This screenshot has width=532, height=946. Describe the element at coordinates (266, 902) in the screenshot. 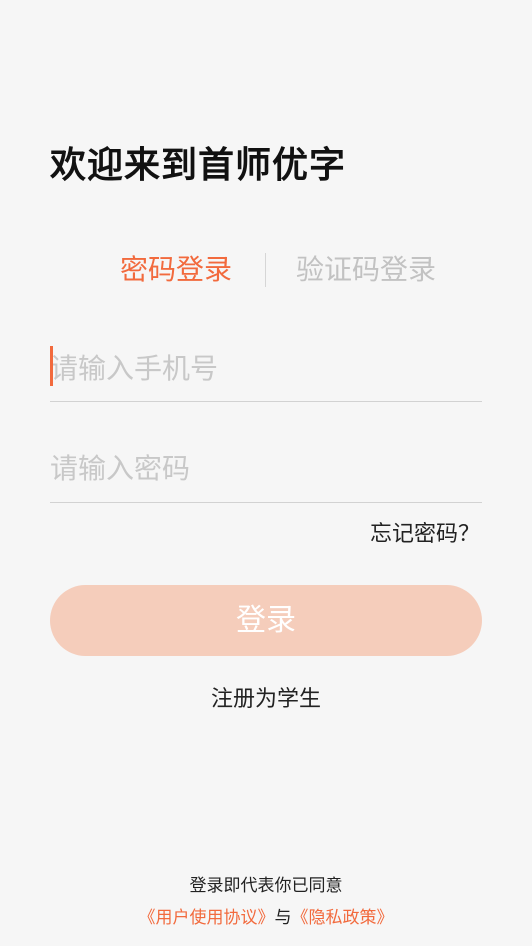

I see `agreement-notice: 登录即代表你已同意 《用户使用协议》与《隐私政策》` at that location.